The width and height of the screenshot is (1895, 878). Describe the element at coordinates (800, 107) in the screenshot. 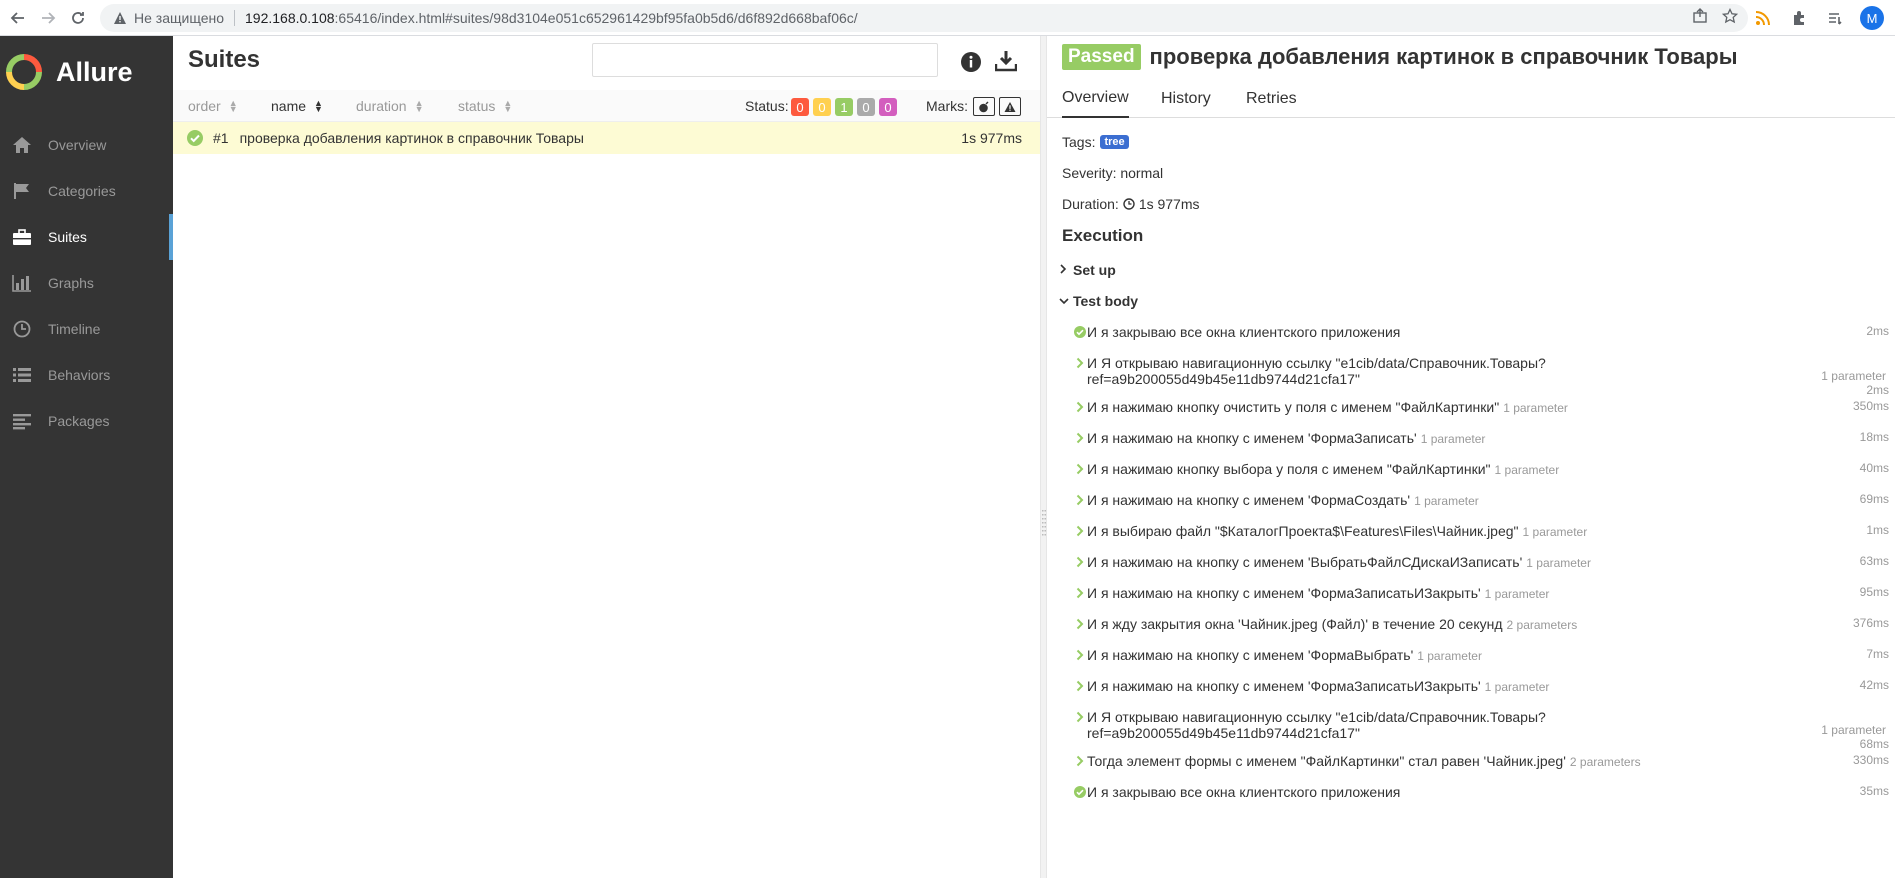

I see `status-badge-failed: 0` at that location.